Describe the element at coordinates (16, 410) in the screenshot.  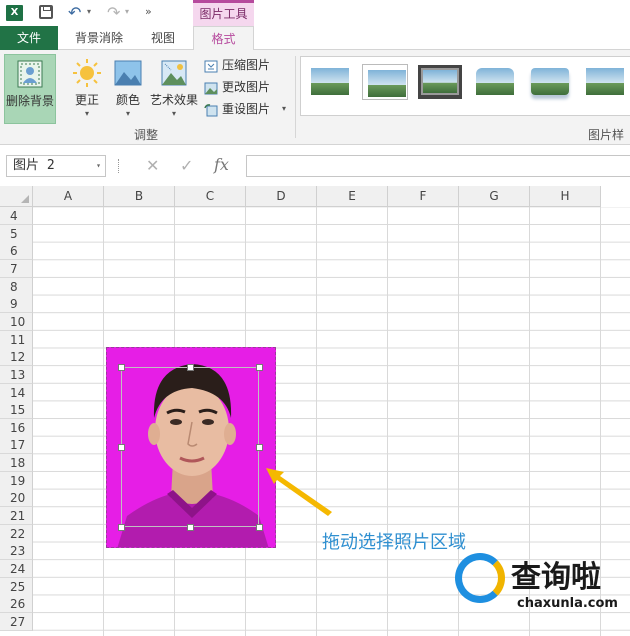
I see `row-header: 15` at that location.